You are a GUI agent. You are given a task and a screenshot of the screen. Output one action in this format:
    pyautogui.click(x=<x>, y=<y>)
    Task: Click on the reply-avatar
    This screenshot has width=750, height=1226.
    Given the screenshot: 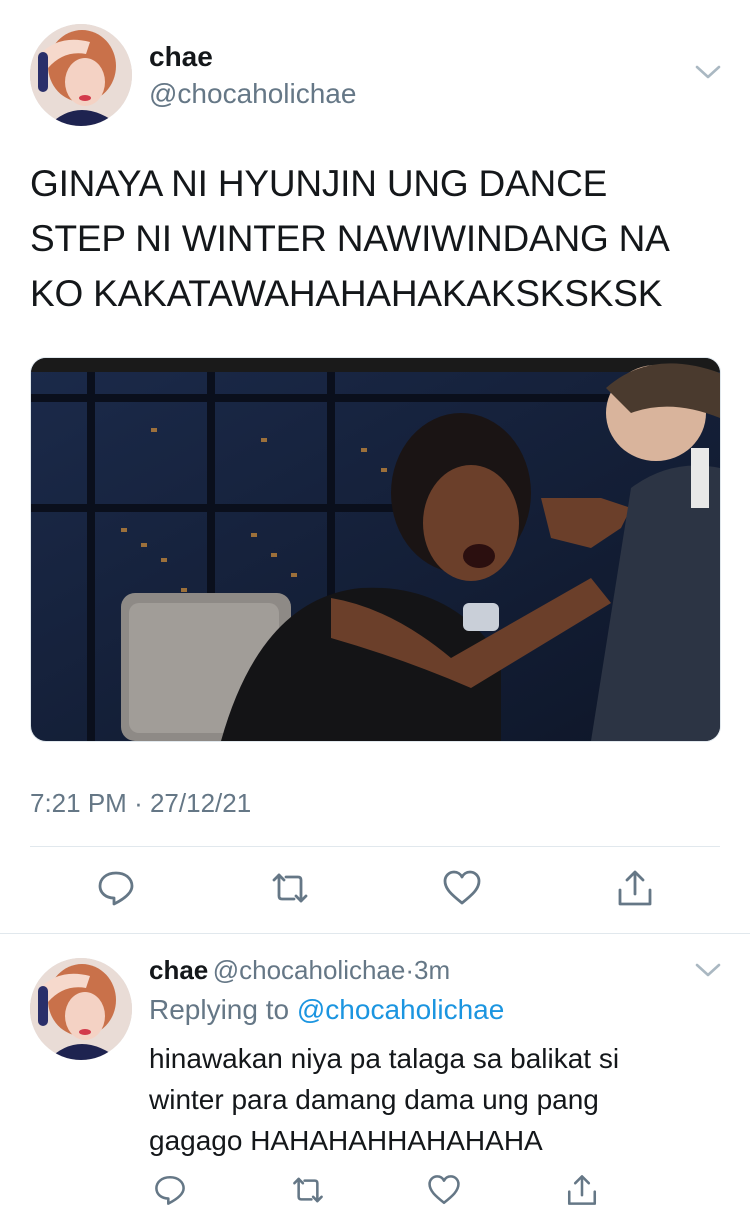 What is the action you would take?
    pyautogui.click(x=81, y=1009)
    